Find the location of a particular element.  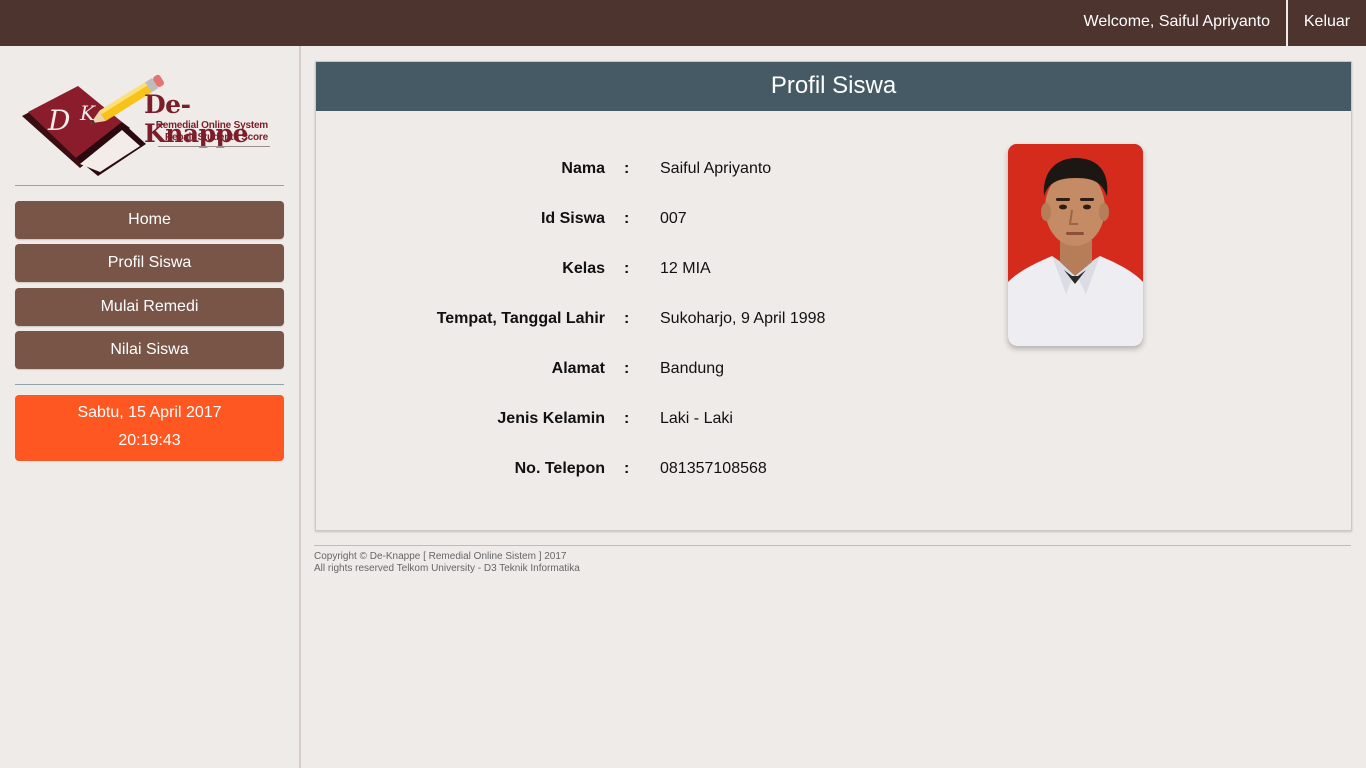

student-photo is located at coordinates (1075, 245).